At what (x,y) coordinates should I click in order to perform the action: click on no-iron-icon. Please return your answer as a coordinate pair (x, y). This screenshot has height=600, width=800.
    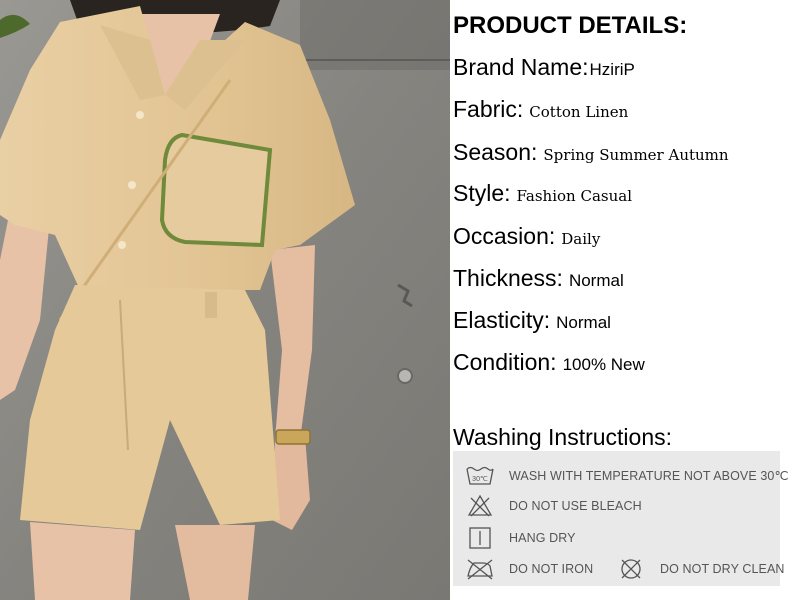
    Looking at the image, I should click on (480, 569).